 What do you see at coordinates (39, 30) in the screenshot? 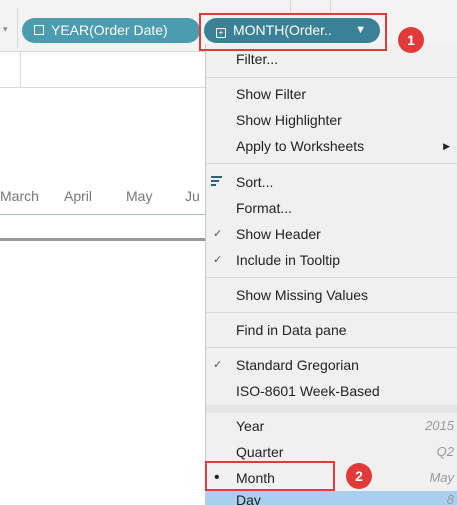
I see `collapse-icon` at bounding box center [39, 30].